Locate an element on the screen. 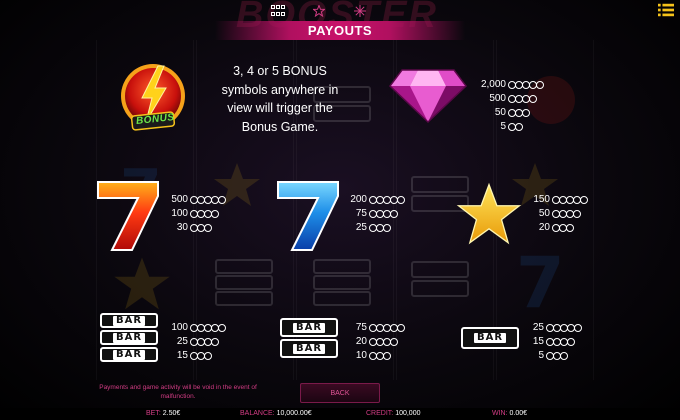  payout-value: 25 is located at coordinates (538, 327).